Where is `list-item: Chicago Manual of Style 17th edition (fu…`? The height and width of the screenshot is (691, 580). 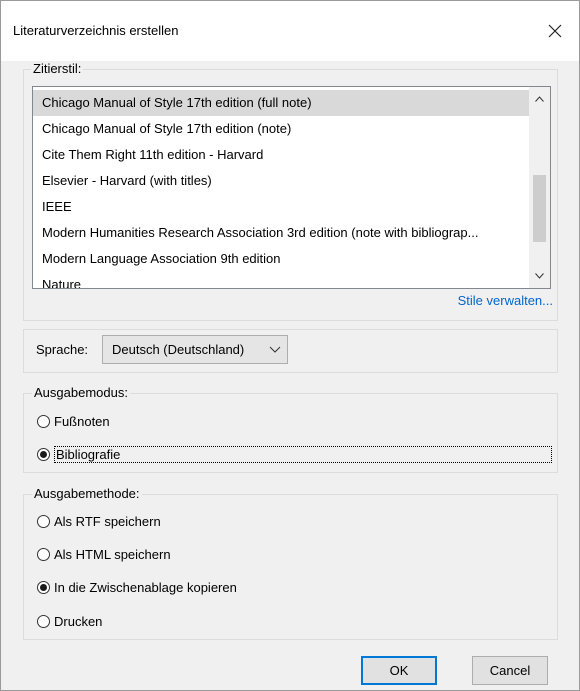
list-item: Chicago Manual of Style 17th edition (fu… is located at coordinates (281, 103).